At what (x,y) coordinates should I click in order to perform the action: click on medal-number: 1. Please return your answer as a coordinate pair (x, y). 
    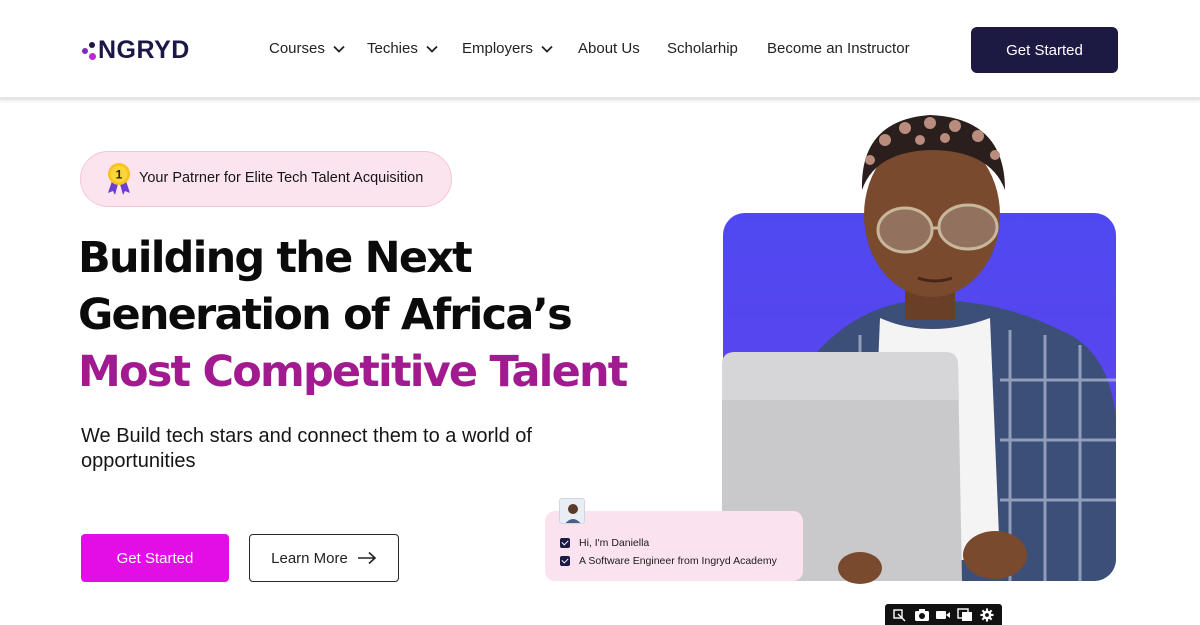
    Looking at the image, I should click on (119, 175).